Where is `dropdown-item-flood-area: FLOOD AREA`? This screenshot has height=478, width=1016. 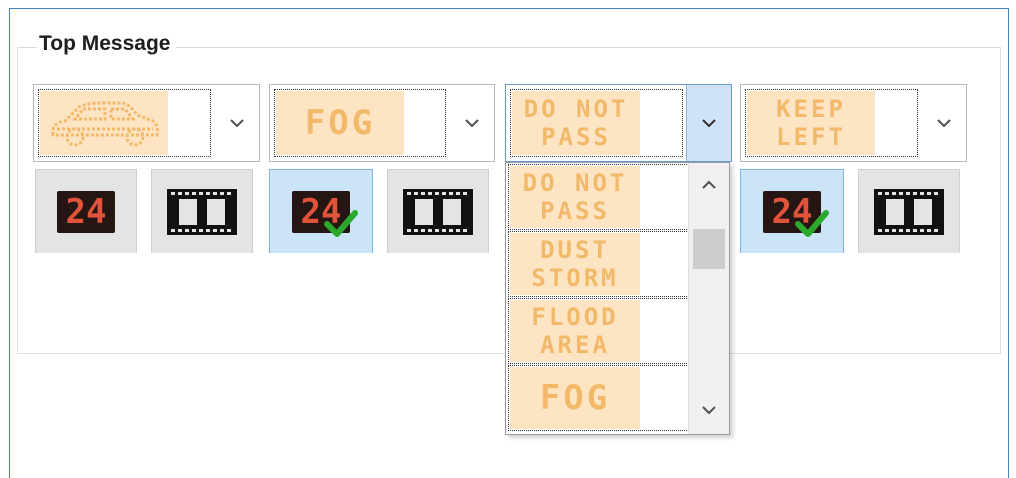
dropdown-item-flood-area: FLOOD AREA is located at coordinates (599, 331).